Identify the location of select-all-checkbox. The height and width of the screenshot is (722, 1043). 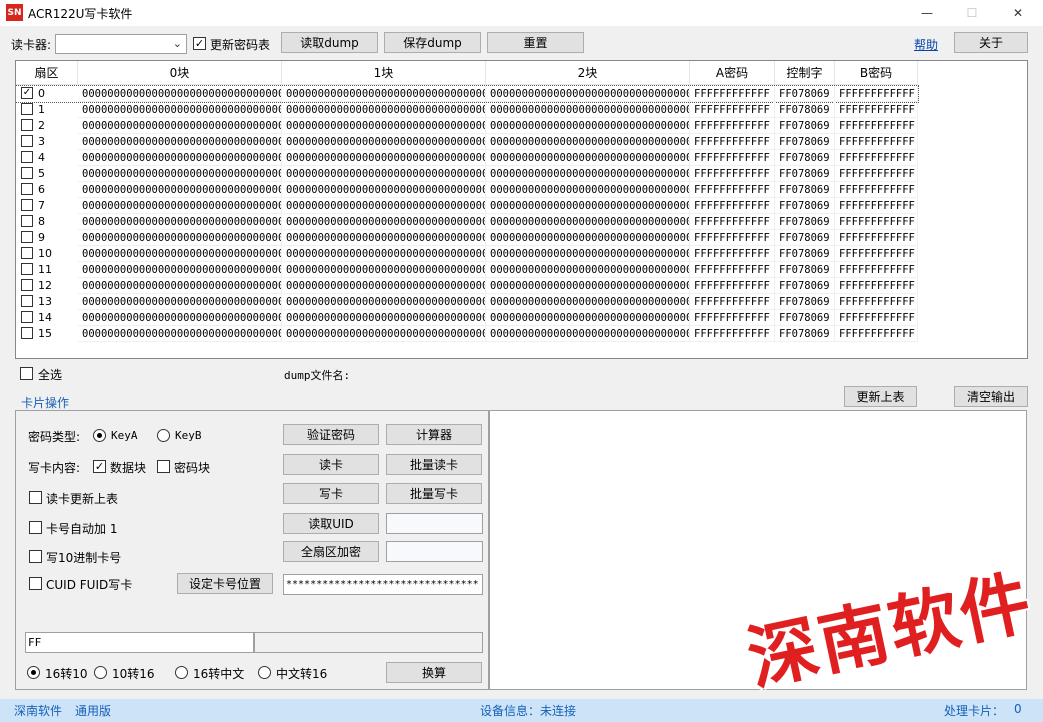
(26, 373).